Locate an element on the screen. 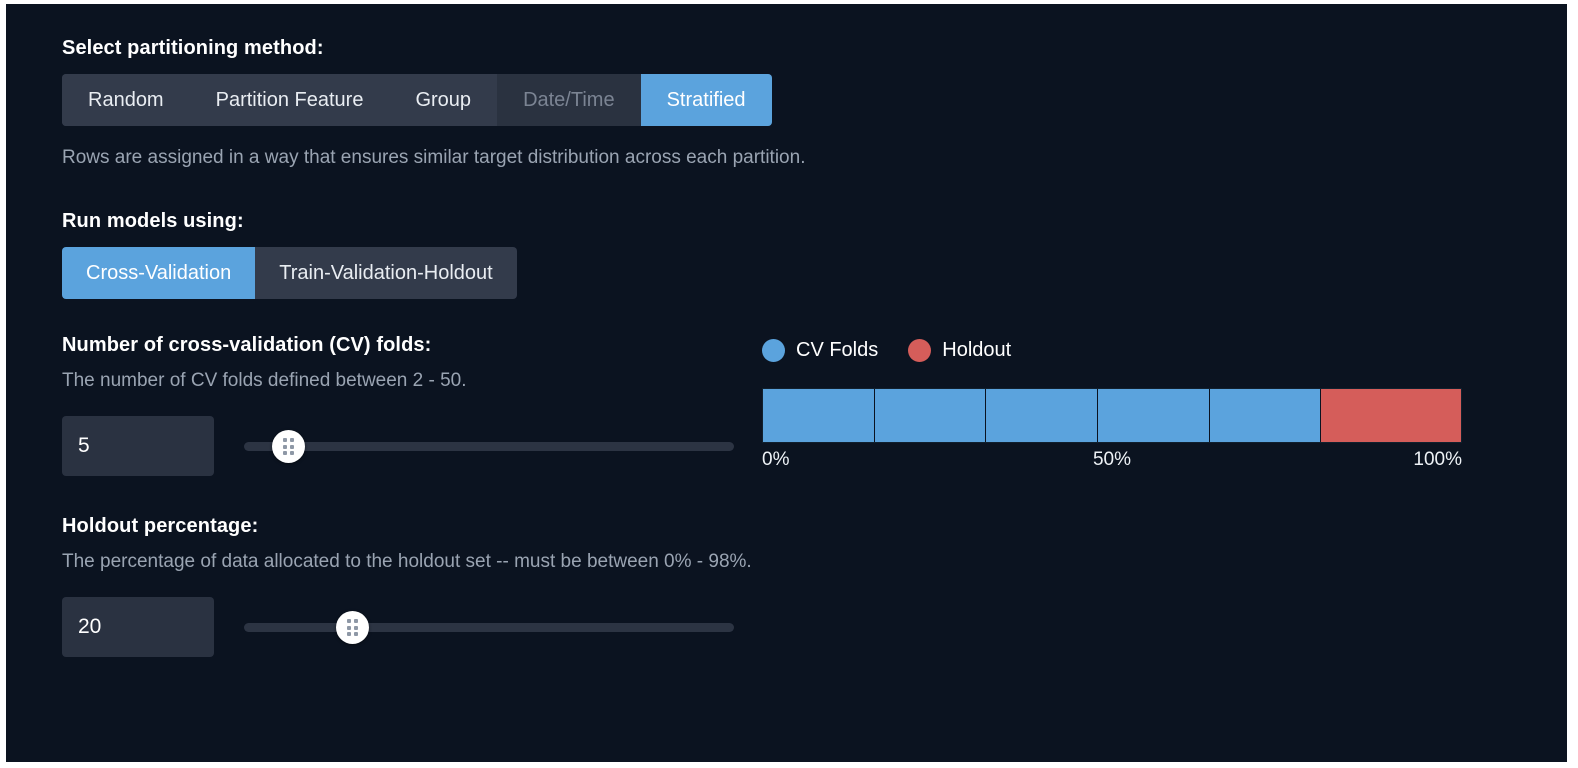 The height and width of the screenshot is (768, 1578). legend-item-holdout: Holdout is located at coordinates (959, 350).